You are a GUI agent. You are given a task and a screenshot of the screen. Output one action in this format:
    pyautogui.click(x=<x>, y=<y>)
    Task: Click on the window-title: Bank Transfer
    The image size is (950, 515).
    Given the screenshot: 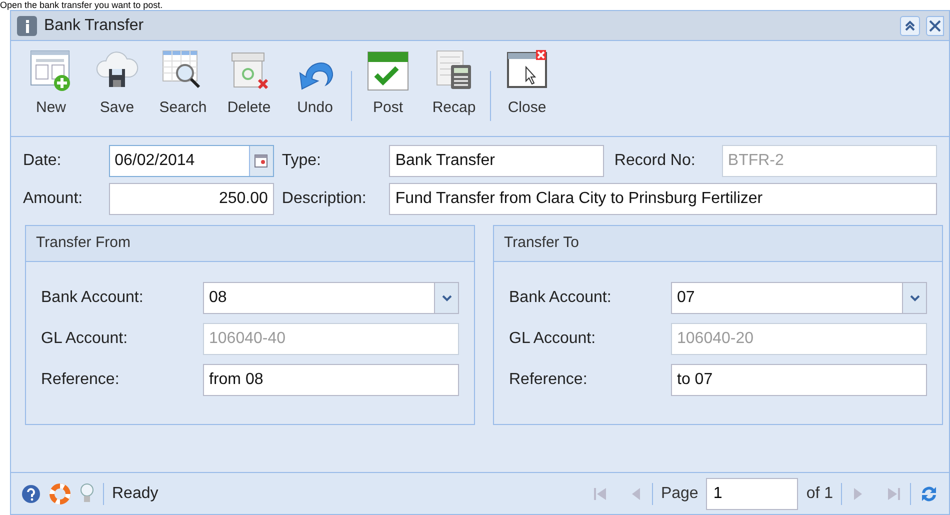 What is the action you would take?
    pyautogui.click(x=94, y=26)
    